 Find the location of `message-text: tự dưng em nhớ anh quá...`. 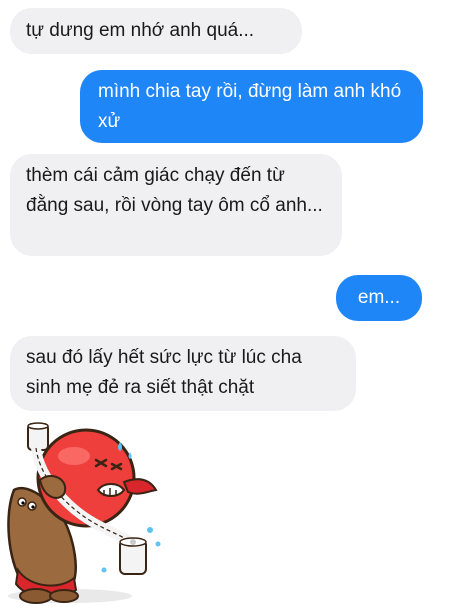

message-text: tự dưng em nhớ anh quá... is located at coordinates (140, 30).